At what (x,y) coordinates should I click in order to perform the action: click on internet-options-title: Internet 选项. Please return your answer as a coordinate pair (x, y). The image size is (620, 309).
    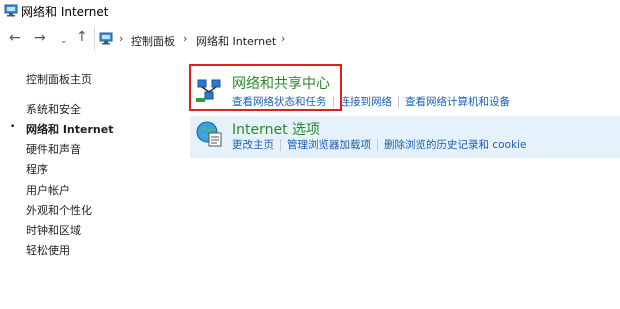
    Looking at the image, I should click on (276, 129).